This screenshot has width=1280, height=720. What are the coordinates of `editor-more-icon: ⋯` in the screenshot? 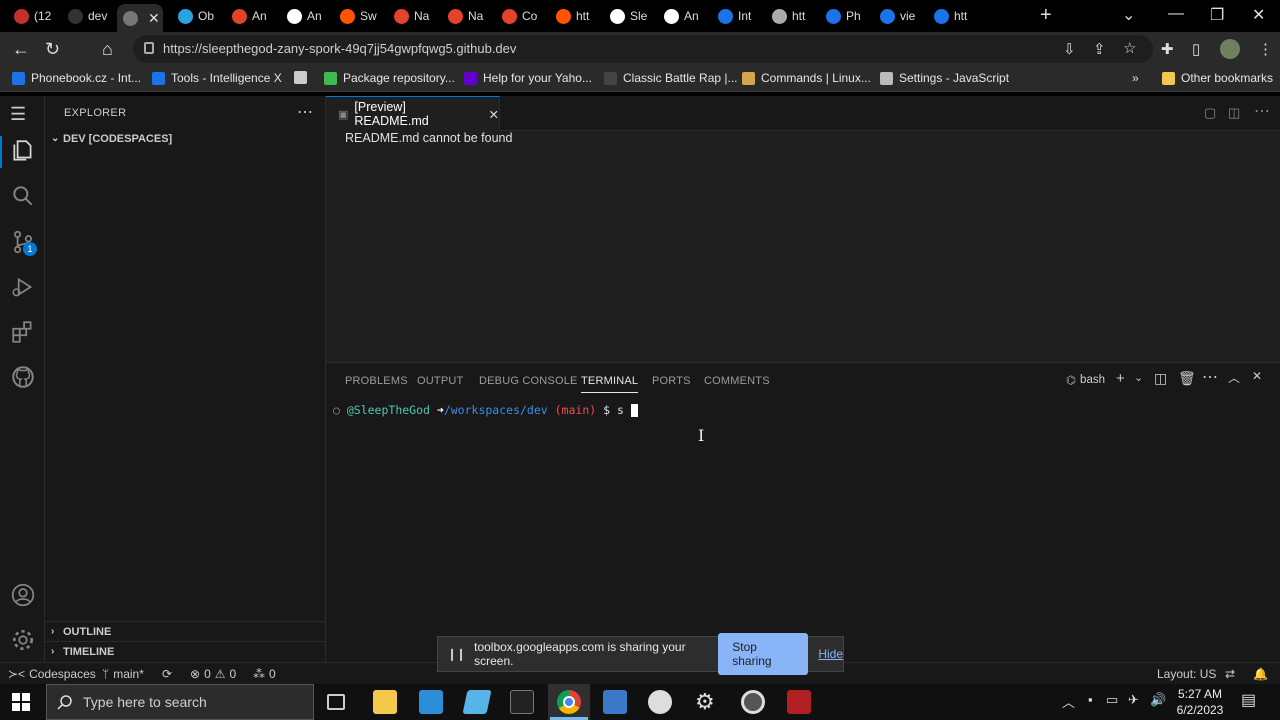 It's located at (1262, 111).